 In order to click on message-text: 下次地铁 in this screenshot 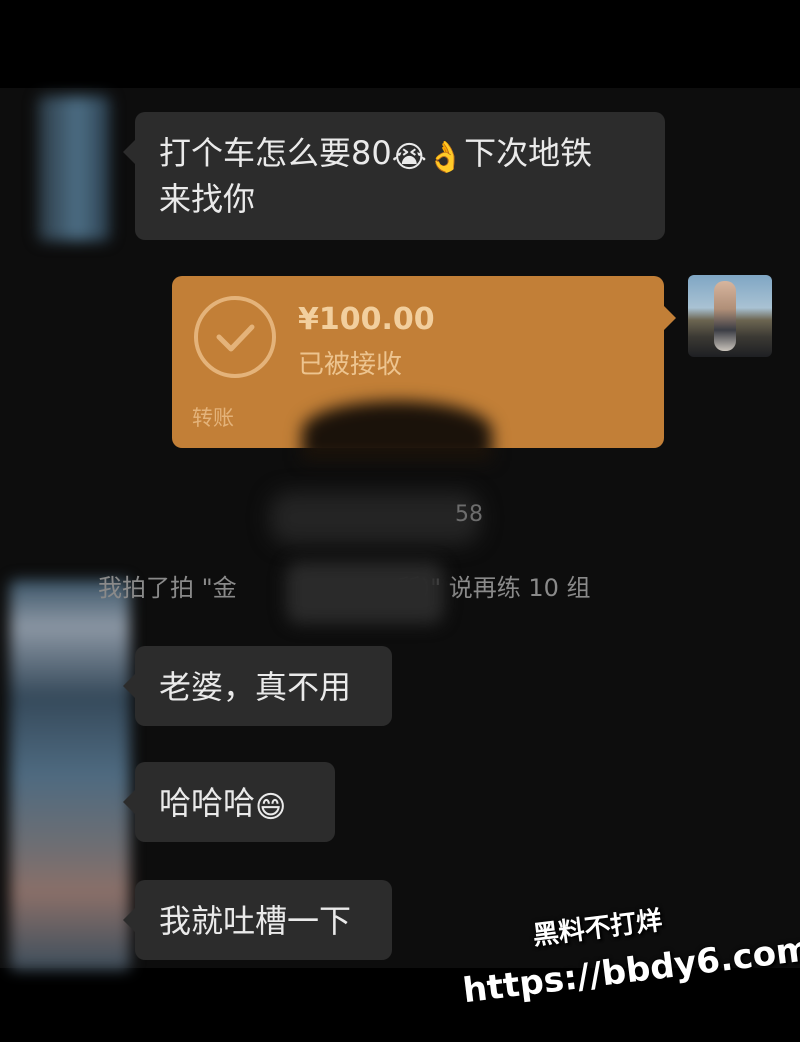, I will do `click(528, 153)`.